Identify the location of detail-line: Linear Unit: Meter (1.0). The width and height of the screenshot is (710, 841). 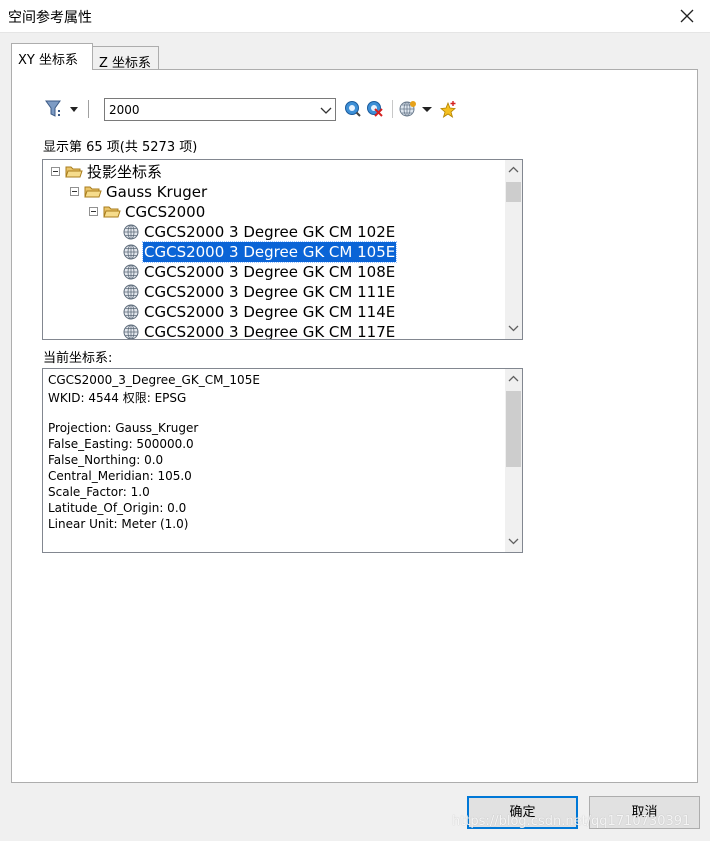
(118, 524).